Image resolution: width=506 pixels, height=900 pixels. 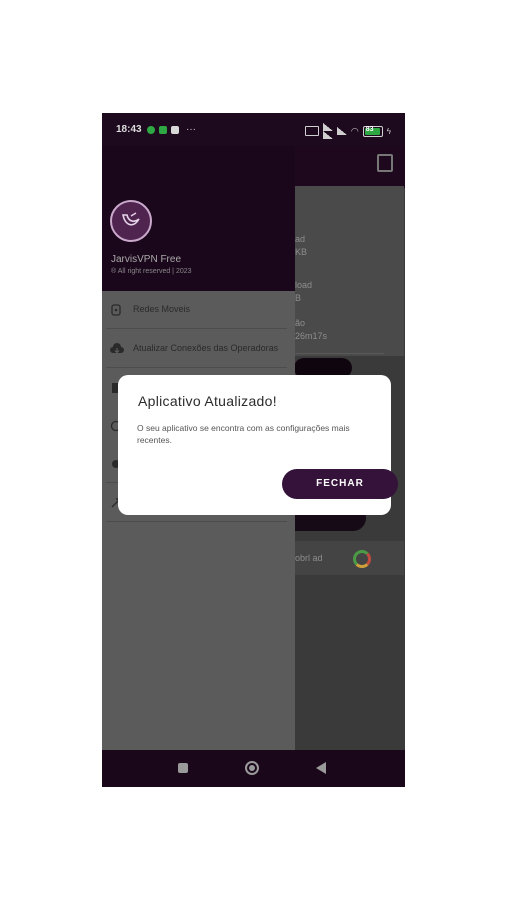 What do you see at coordinates (354, 130) in the screenshot?
I see `wifi-icon: ◠` at bounding box center [354, 130].